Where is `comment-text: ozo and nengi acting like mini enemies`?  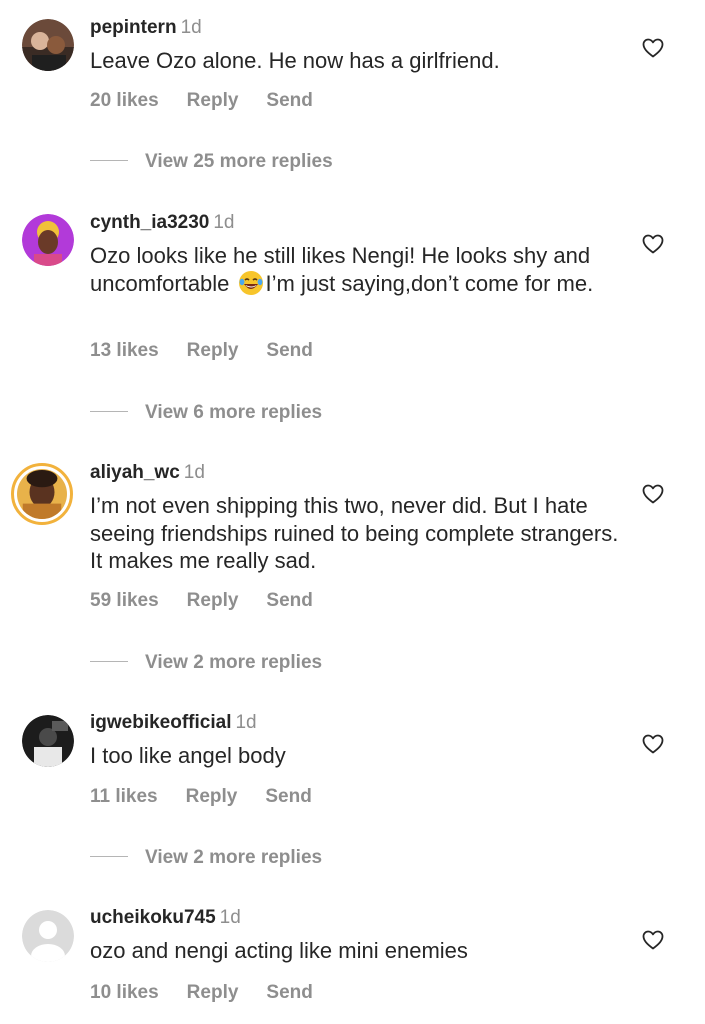 comment-text: ozo and nengi acting like mini enemies is located at coordinates (279, 950).